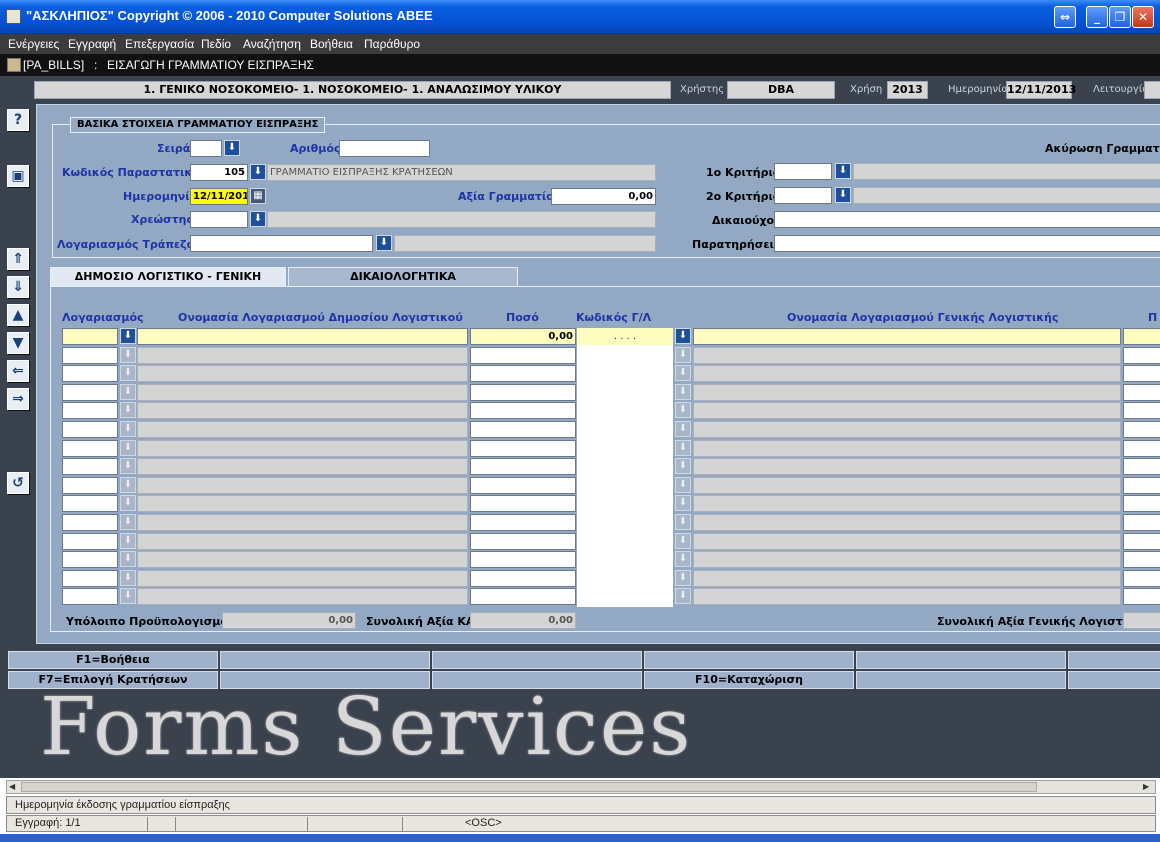 Image resolution: width=1160 pixels, height=842 pixels. I want to click on amount-cell: 0,00, so click(523, 336).